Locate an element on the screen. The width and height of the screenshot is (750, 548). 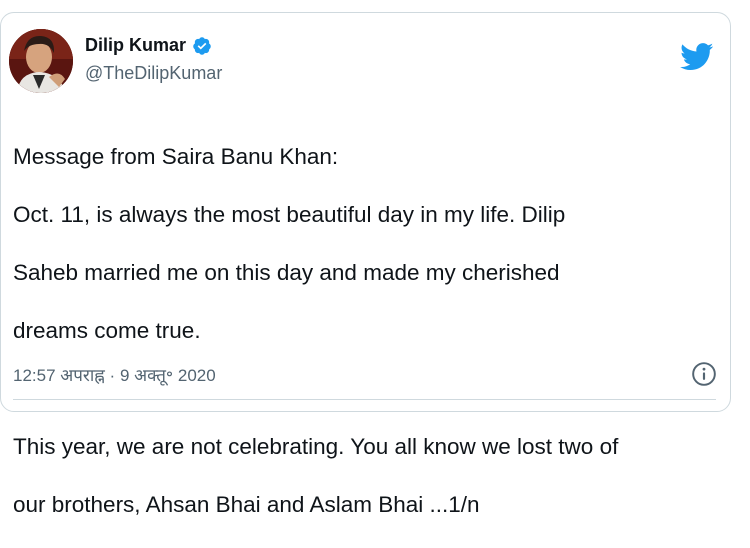
tweet-header: Dilip Kumar @TheDilipKumar is located at coordinates (369, 64).